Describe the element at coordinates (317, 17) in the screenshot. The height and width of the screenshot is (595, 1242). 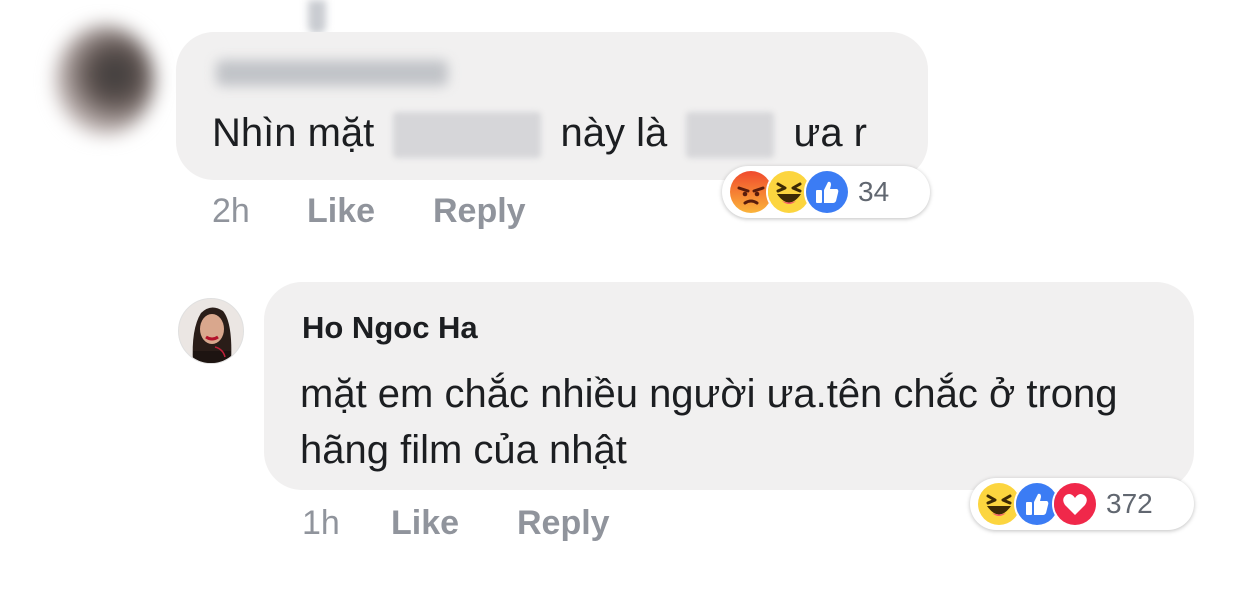
I see `previous-comment-line` at that location.